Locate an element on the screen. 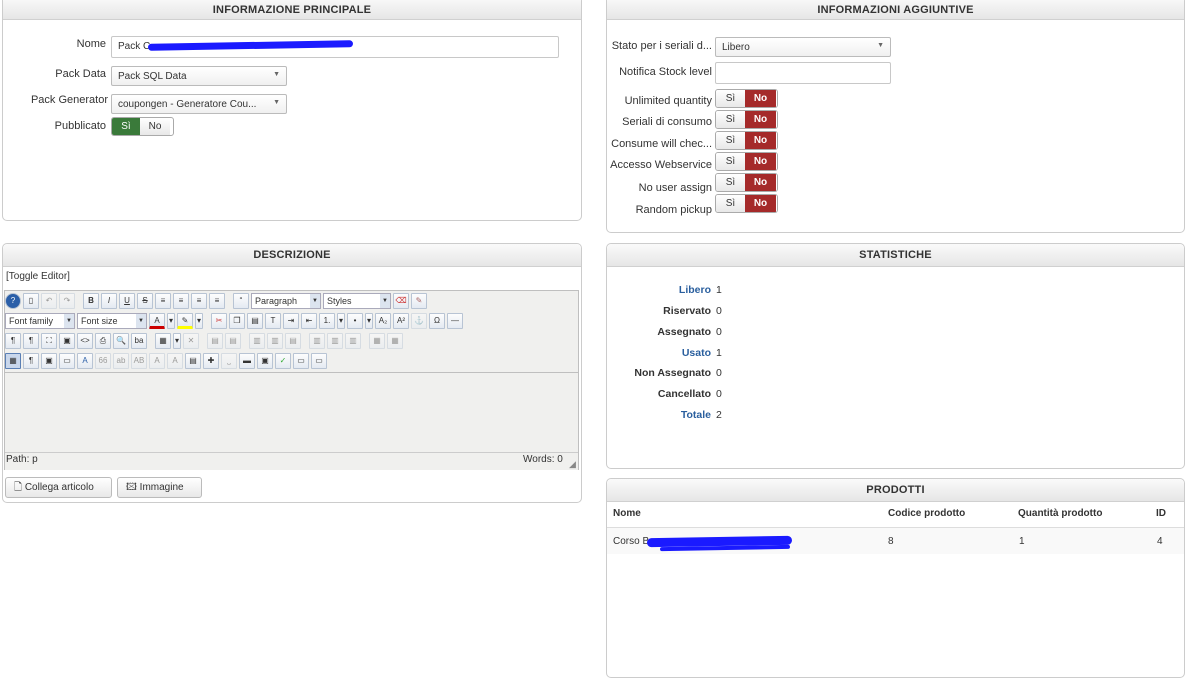 The image size is (1187, 678). subscript-icon: A₂ is located at coordinates (383, 321).